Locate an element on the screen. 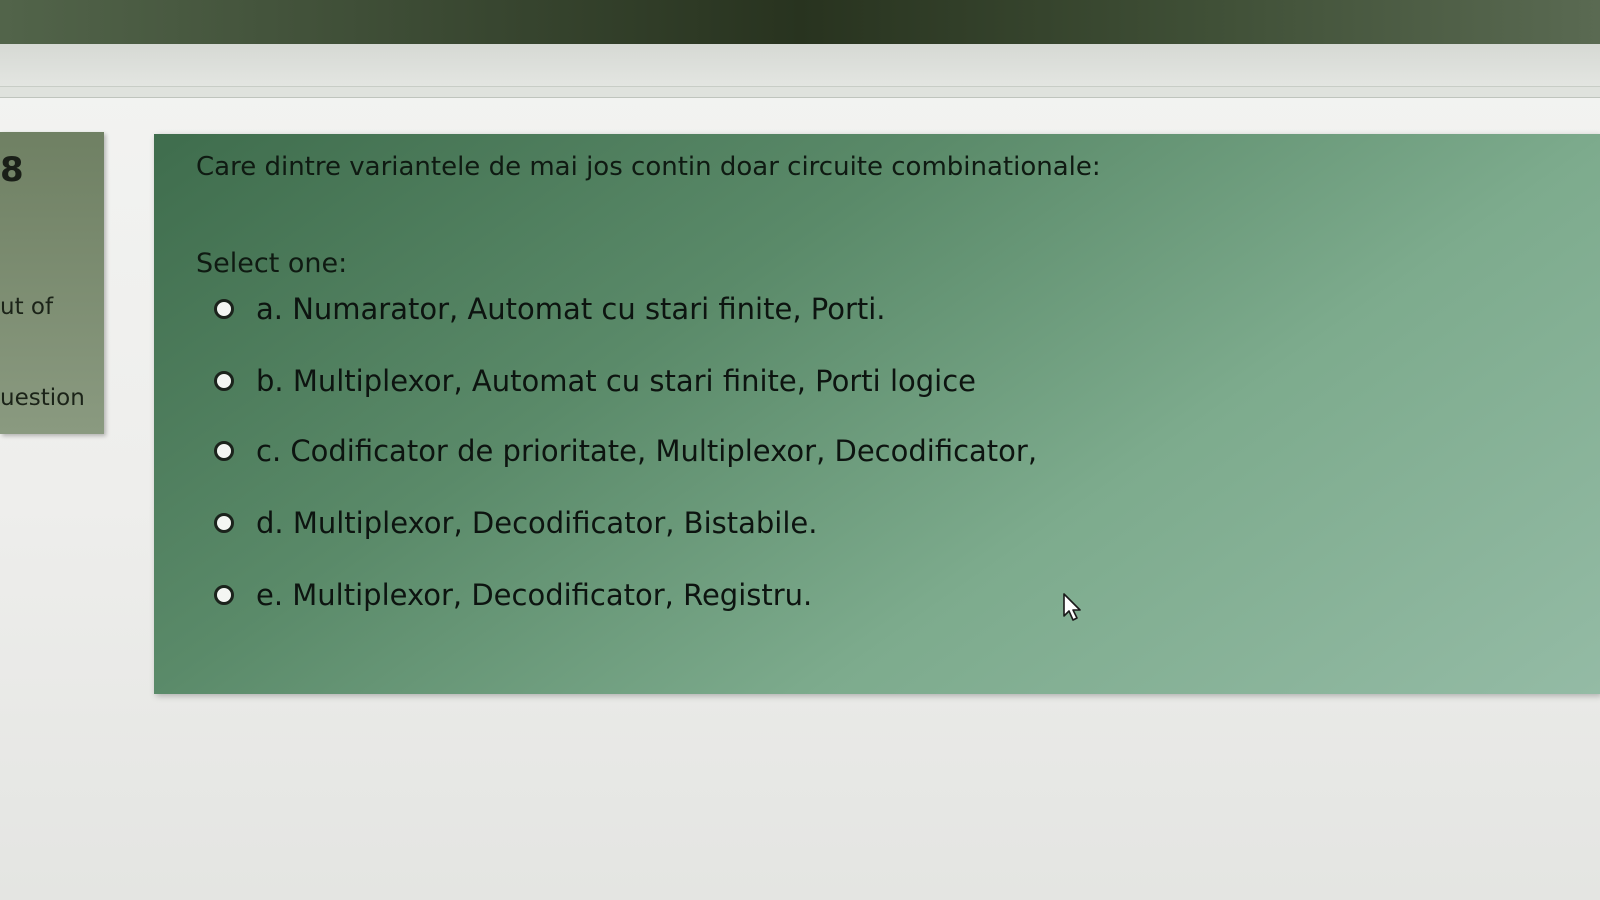 This screenshot has width=1600, height=900. option-e-label: e. Multiplexor, Decodificator, Registru. is located at coordinates (534, 595).